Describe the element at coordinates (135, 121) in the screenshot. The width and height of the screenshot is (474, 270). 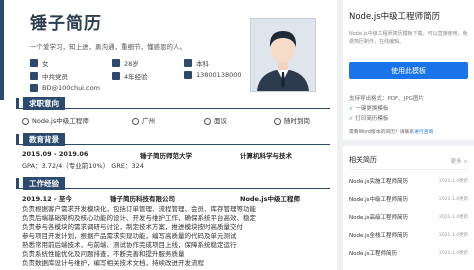
I see `location-icon` at that location.